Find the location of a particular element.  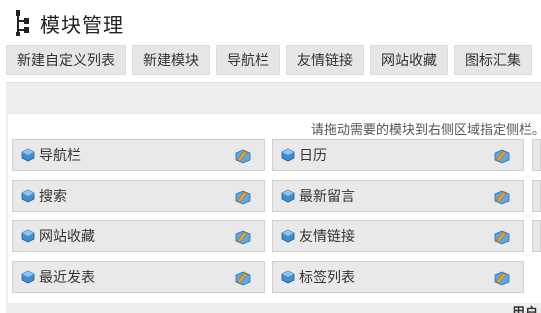

module-label: 网站收藏 is located at coordinates (67, 237).